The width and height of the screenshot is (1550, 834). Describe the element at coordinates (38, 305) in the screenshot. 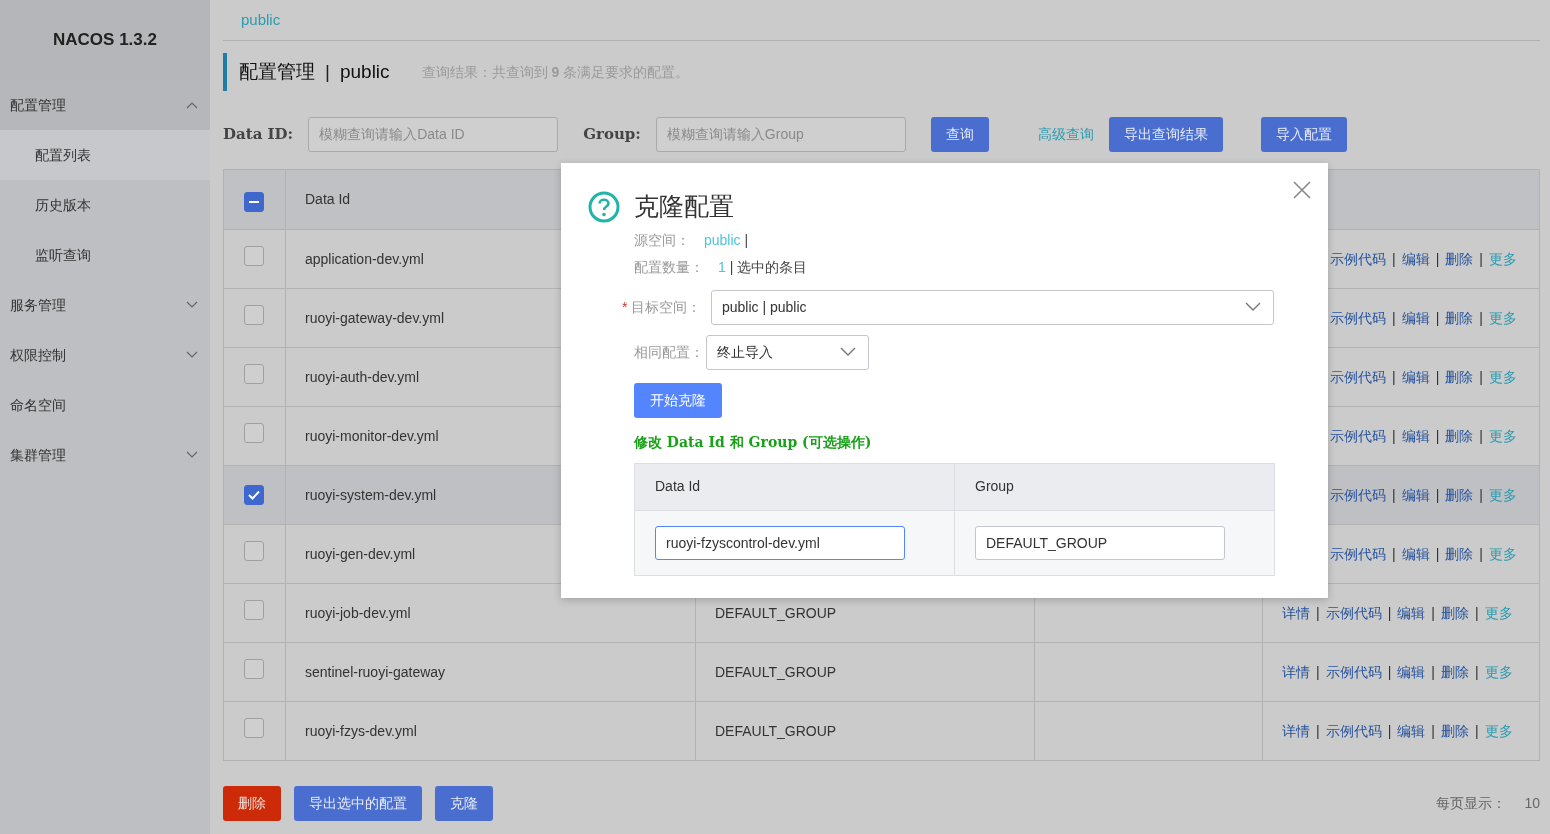

I see `sidebar-item: 服务管理` at that location.